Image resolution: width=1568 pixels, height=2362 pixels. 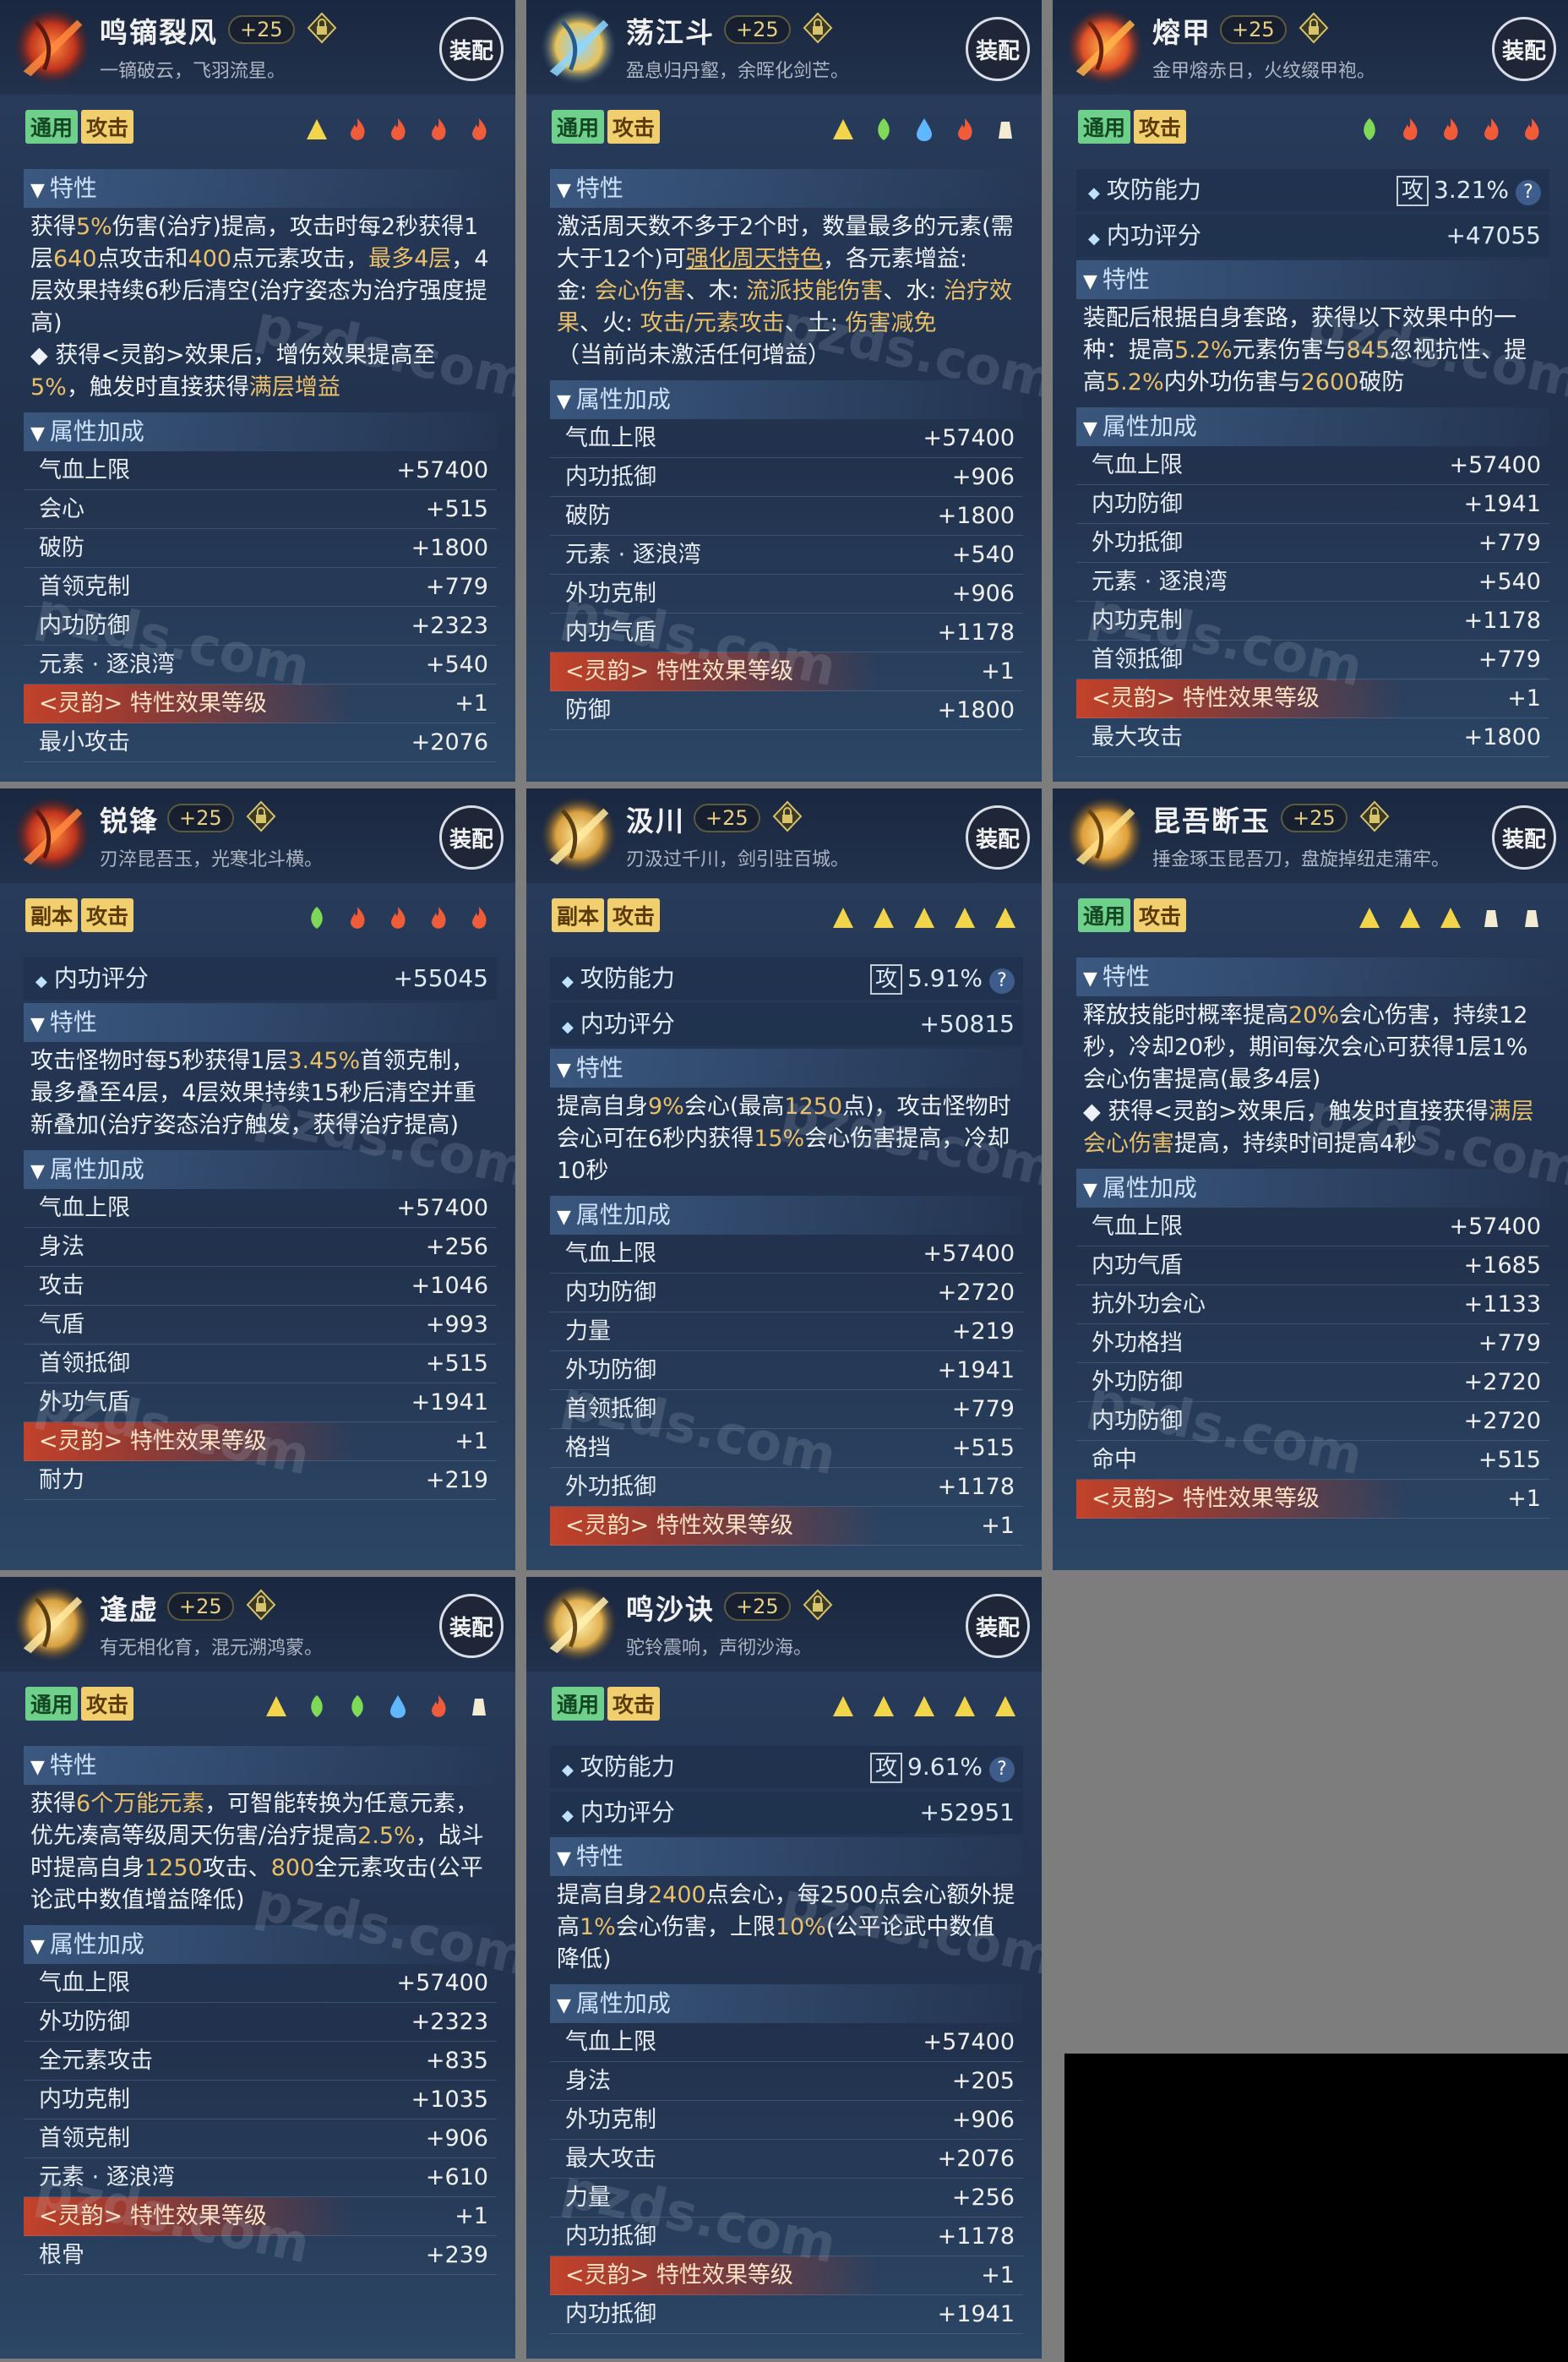 What do you see at coordinates (212, 859) in the screenshot?
I see `equipment-flavor-text: 刃淬昆吾玉，光寒北斗横。` at bounding box center [212, 859].